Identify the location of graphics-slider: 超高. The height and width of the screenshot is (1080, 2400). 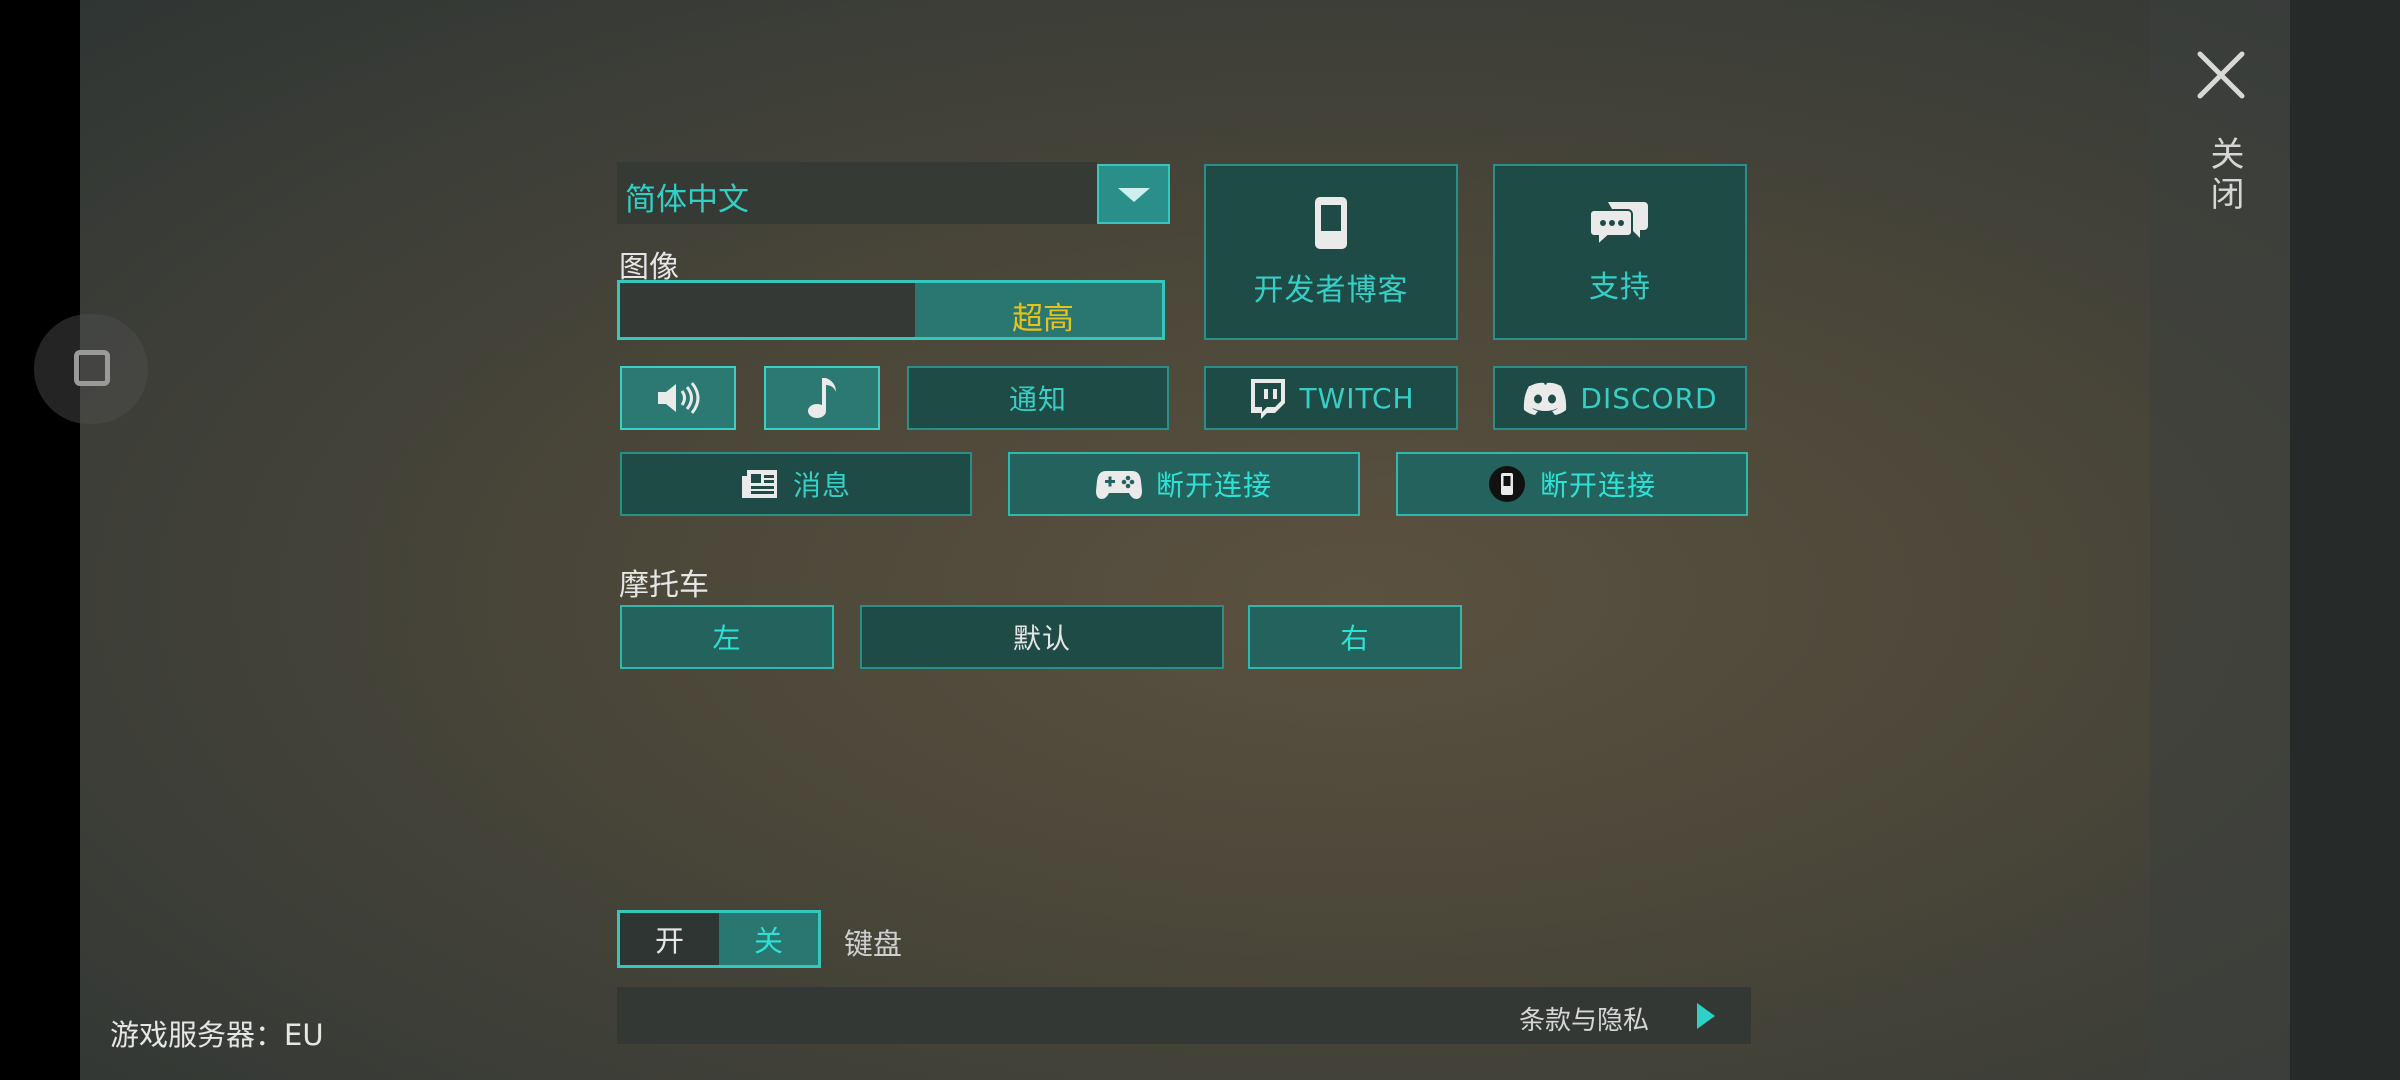
(891, 310).